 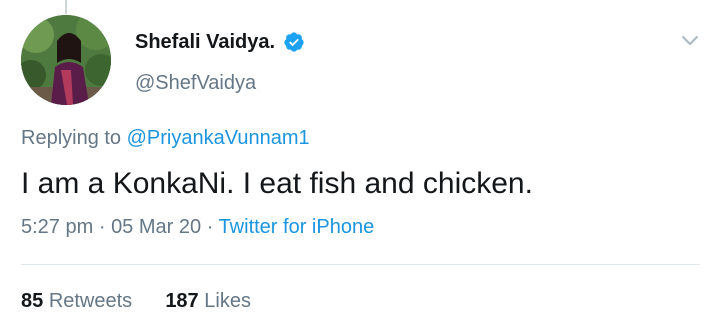 I want to click on author-handle: @ShefVaidya, so click(x=195, y=83).